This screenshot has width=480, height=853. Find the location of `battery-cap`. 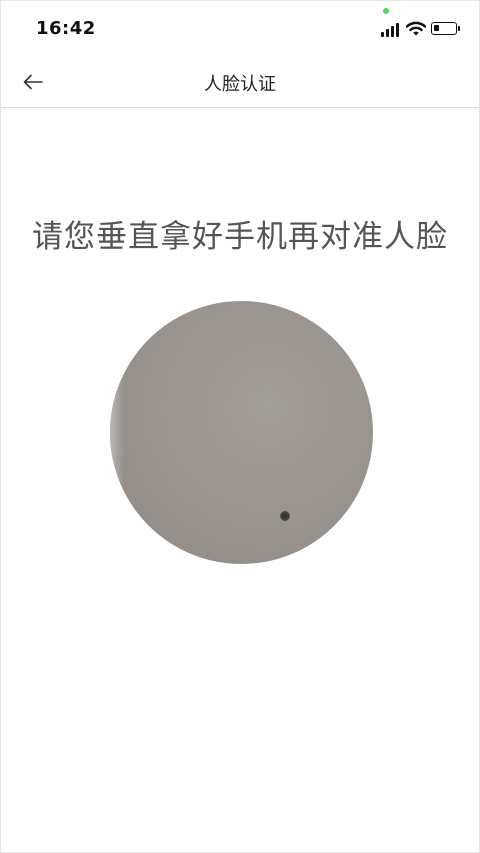

battery-cap is located at coordinates (459, 28).